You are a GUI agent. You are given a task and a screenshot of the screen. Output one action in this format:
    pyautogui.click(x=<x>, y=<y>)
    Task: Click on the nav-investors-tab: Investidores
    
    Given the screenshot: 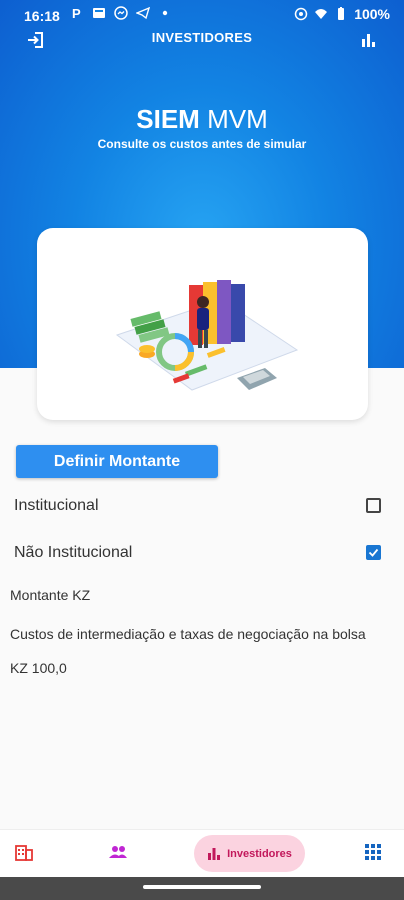 What is the action you would take?
    pyautogui.click(x=249, y=853)
    